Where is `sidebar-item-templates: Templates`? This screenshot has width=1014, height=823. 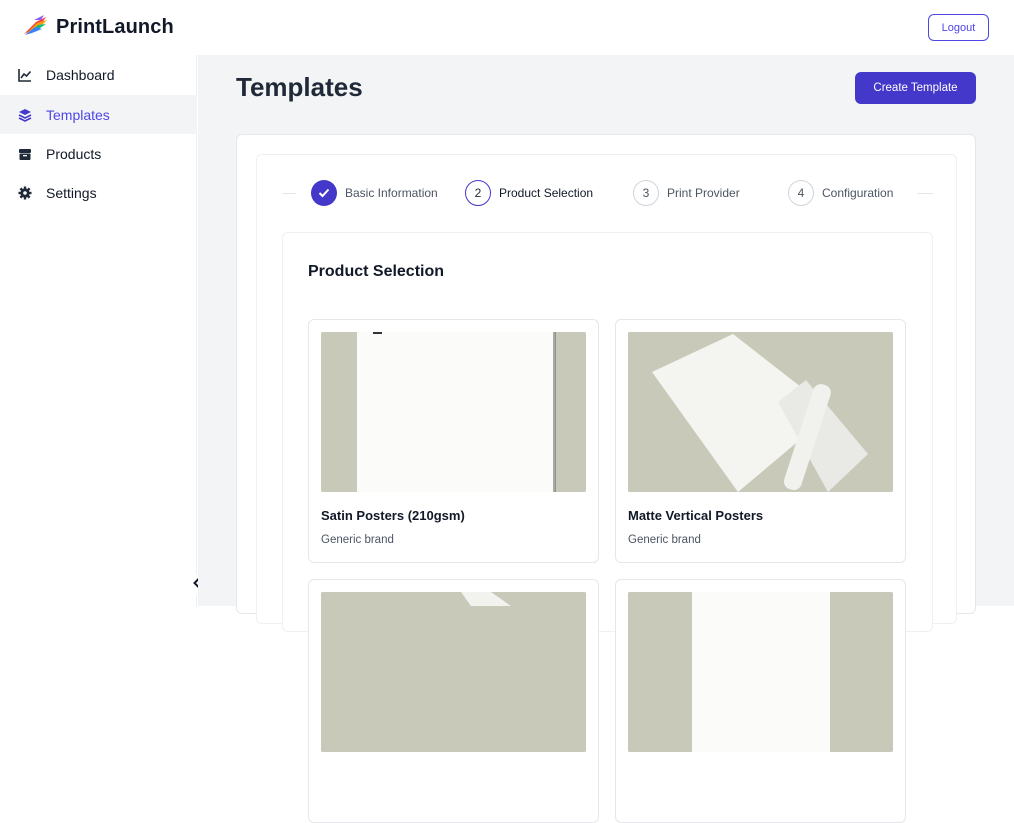
sidebar-item-templates: Templates is located at coordinates (98, 114).